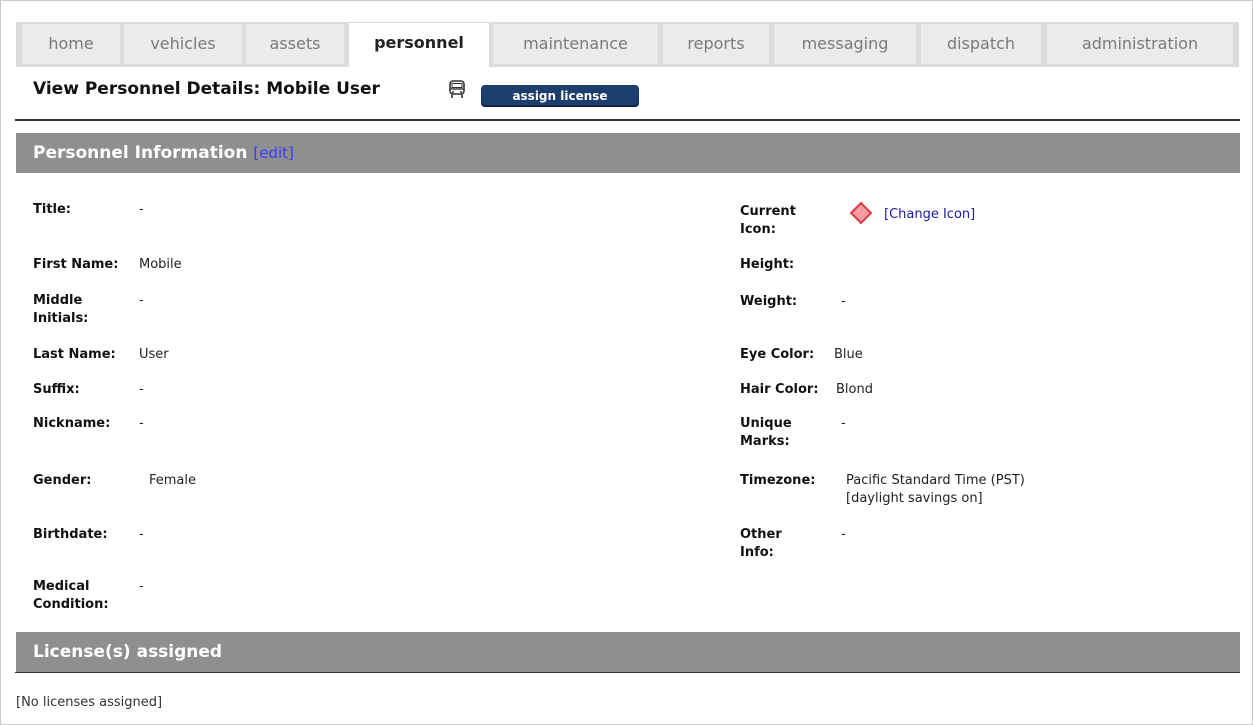 The height and width of the screenshot is (725, 1253). What do you see at coordinates (62, 480) in the screenshot?
I see `gender-label: Gender:` at bounding box center [62, 480].